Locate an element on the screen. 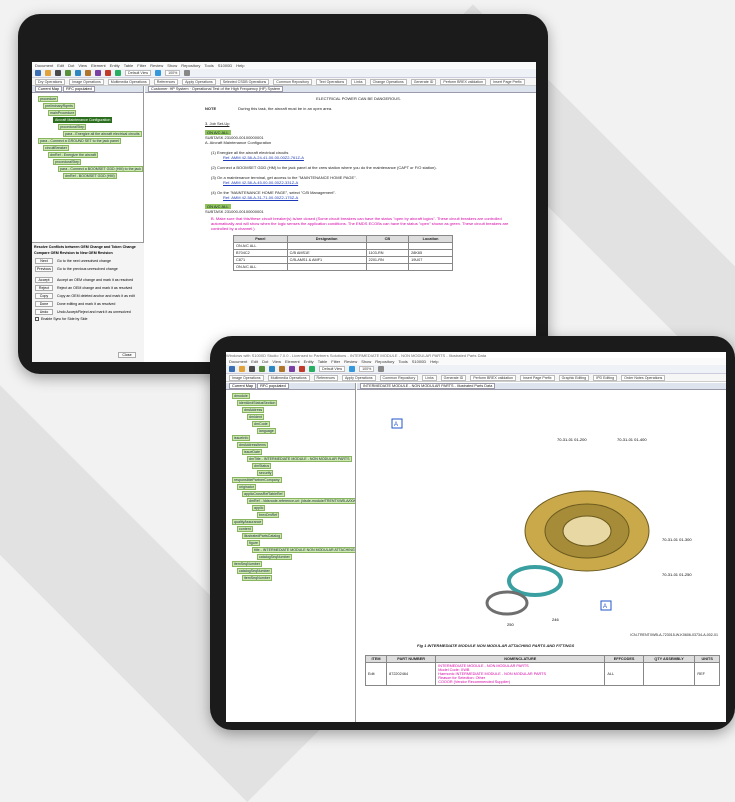 The height and width of the screenshot is (802, 735). ops-6: Common Repository is located at coordinates (292, 81).